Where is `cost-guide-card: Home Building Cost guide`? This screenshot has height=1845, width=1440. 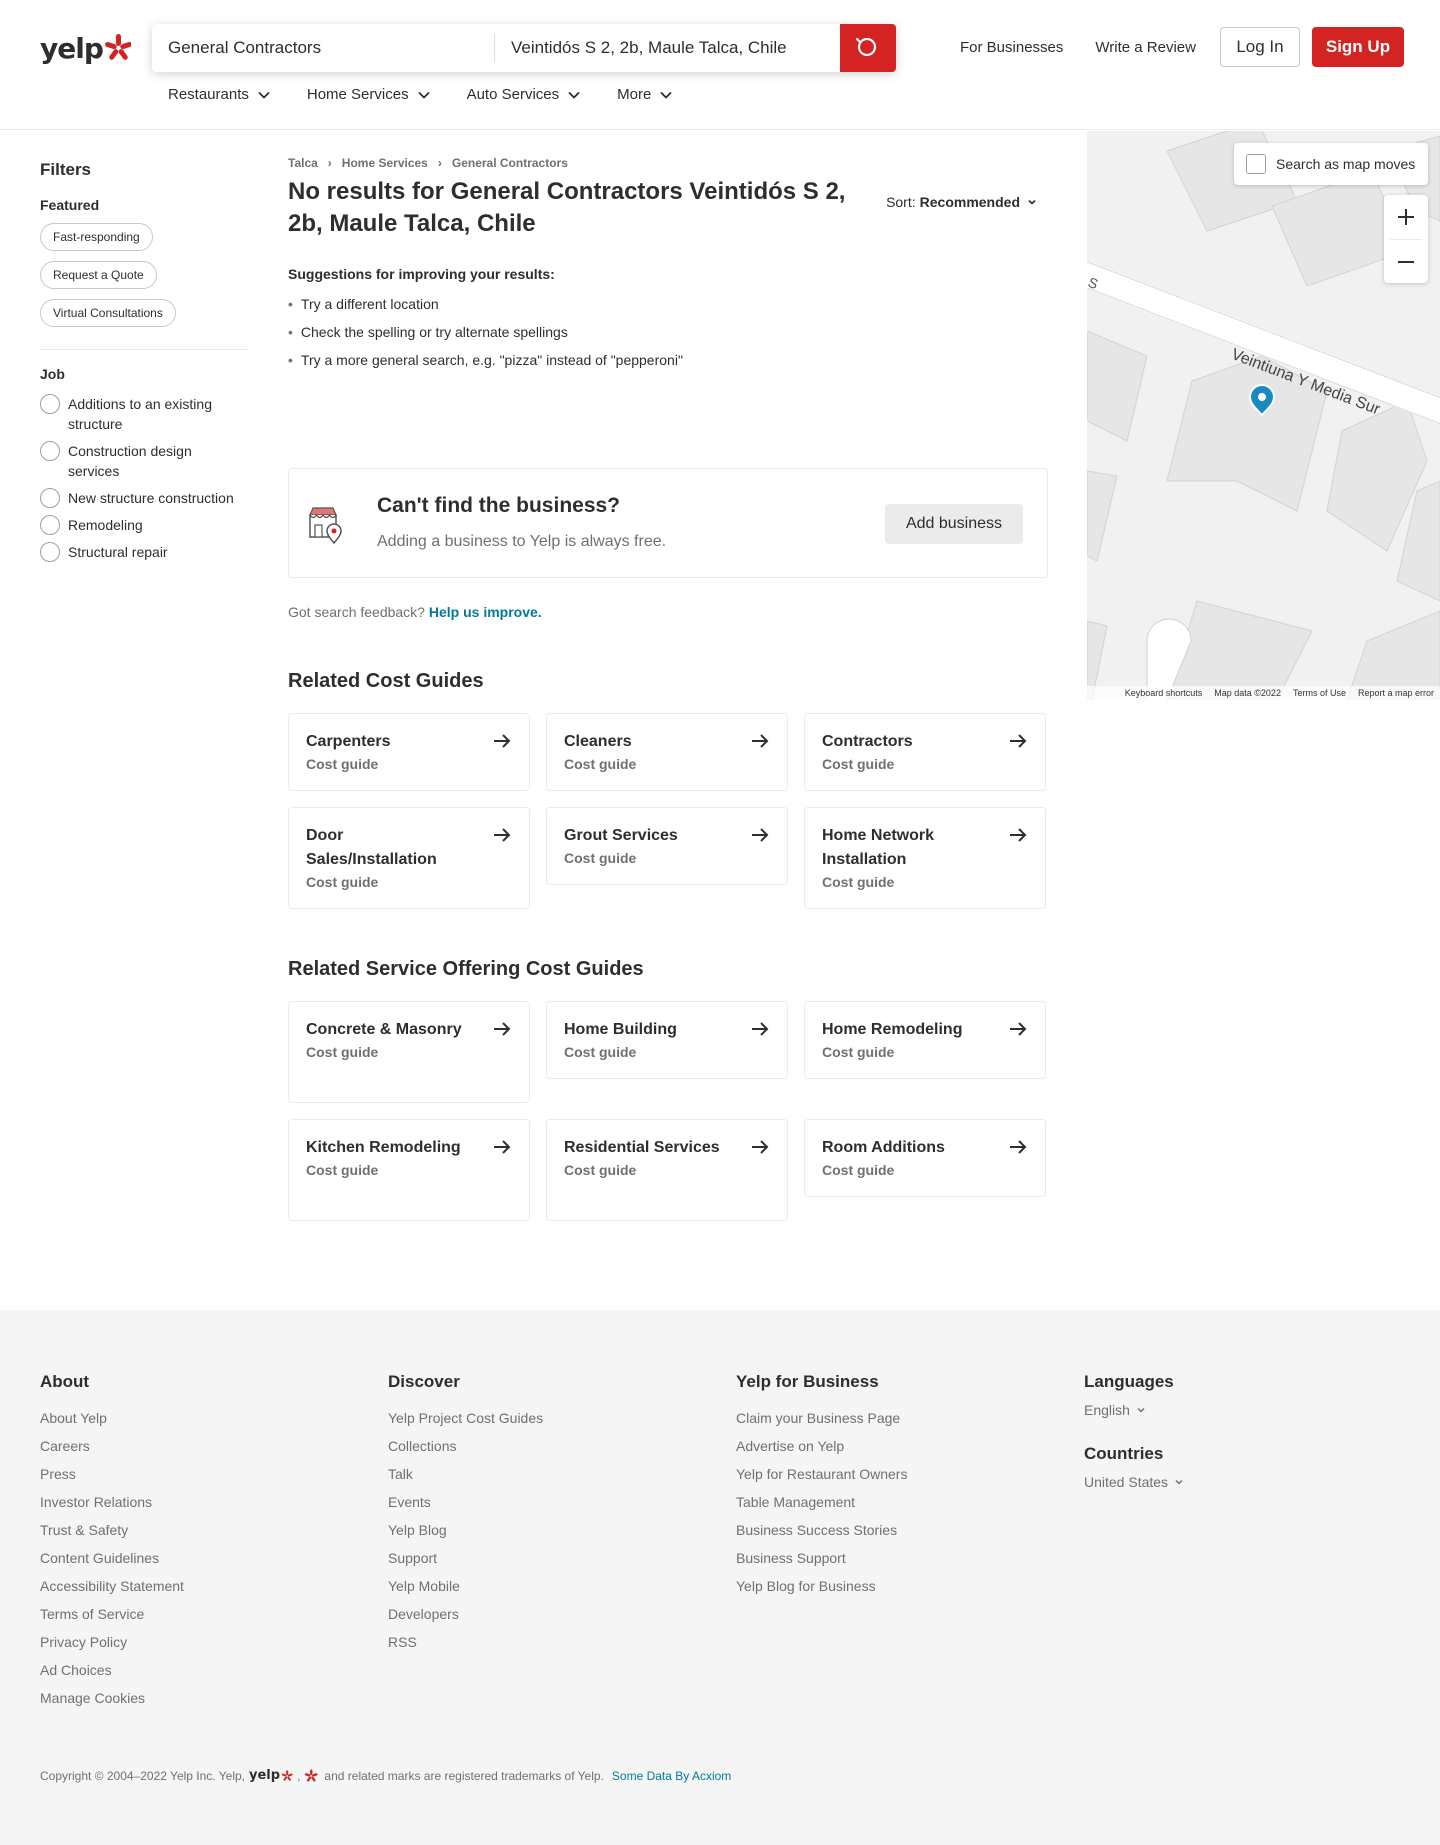 cost-guide-card: Home Building Cost guide is located at coordinates (667, 1040).